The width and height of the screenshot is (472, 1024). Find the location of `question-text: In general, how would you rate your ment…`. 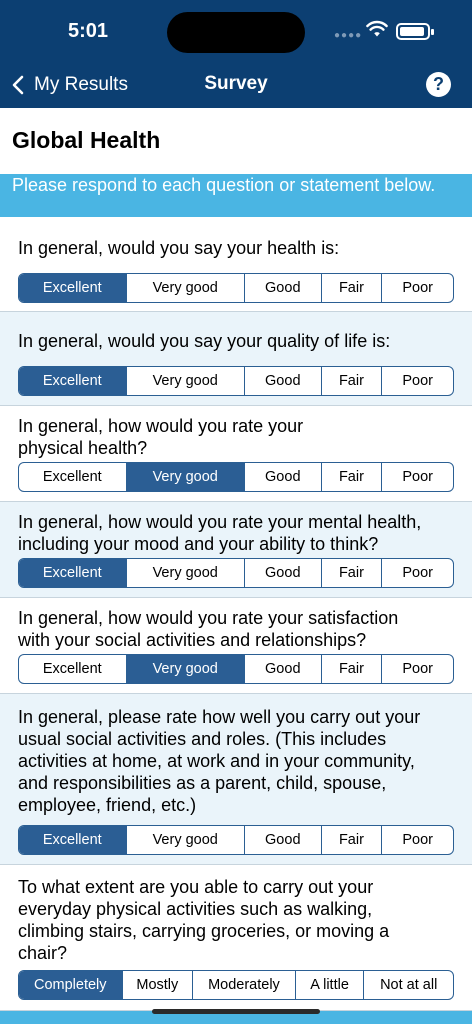

question-text: In general, how would you rate your ment… is located at coordinates (219, 533).